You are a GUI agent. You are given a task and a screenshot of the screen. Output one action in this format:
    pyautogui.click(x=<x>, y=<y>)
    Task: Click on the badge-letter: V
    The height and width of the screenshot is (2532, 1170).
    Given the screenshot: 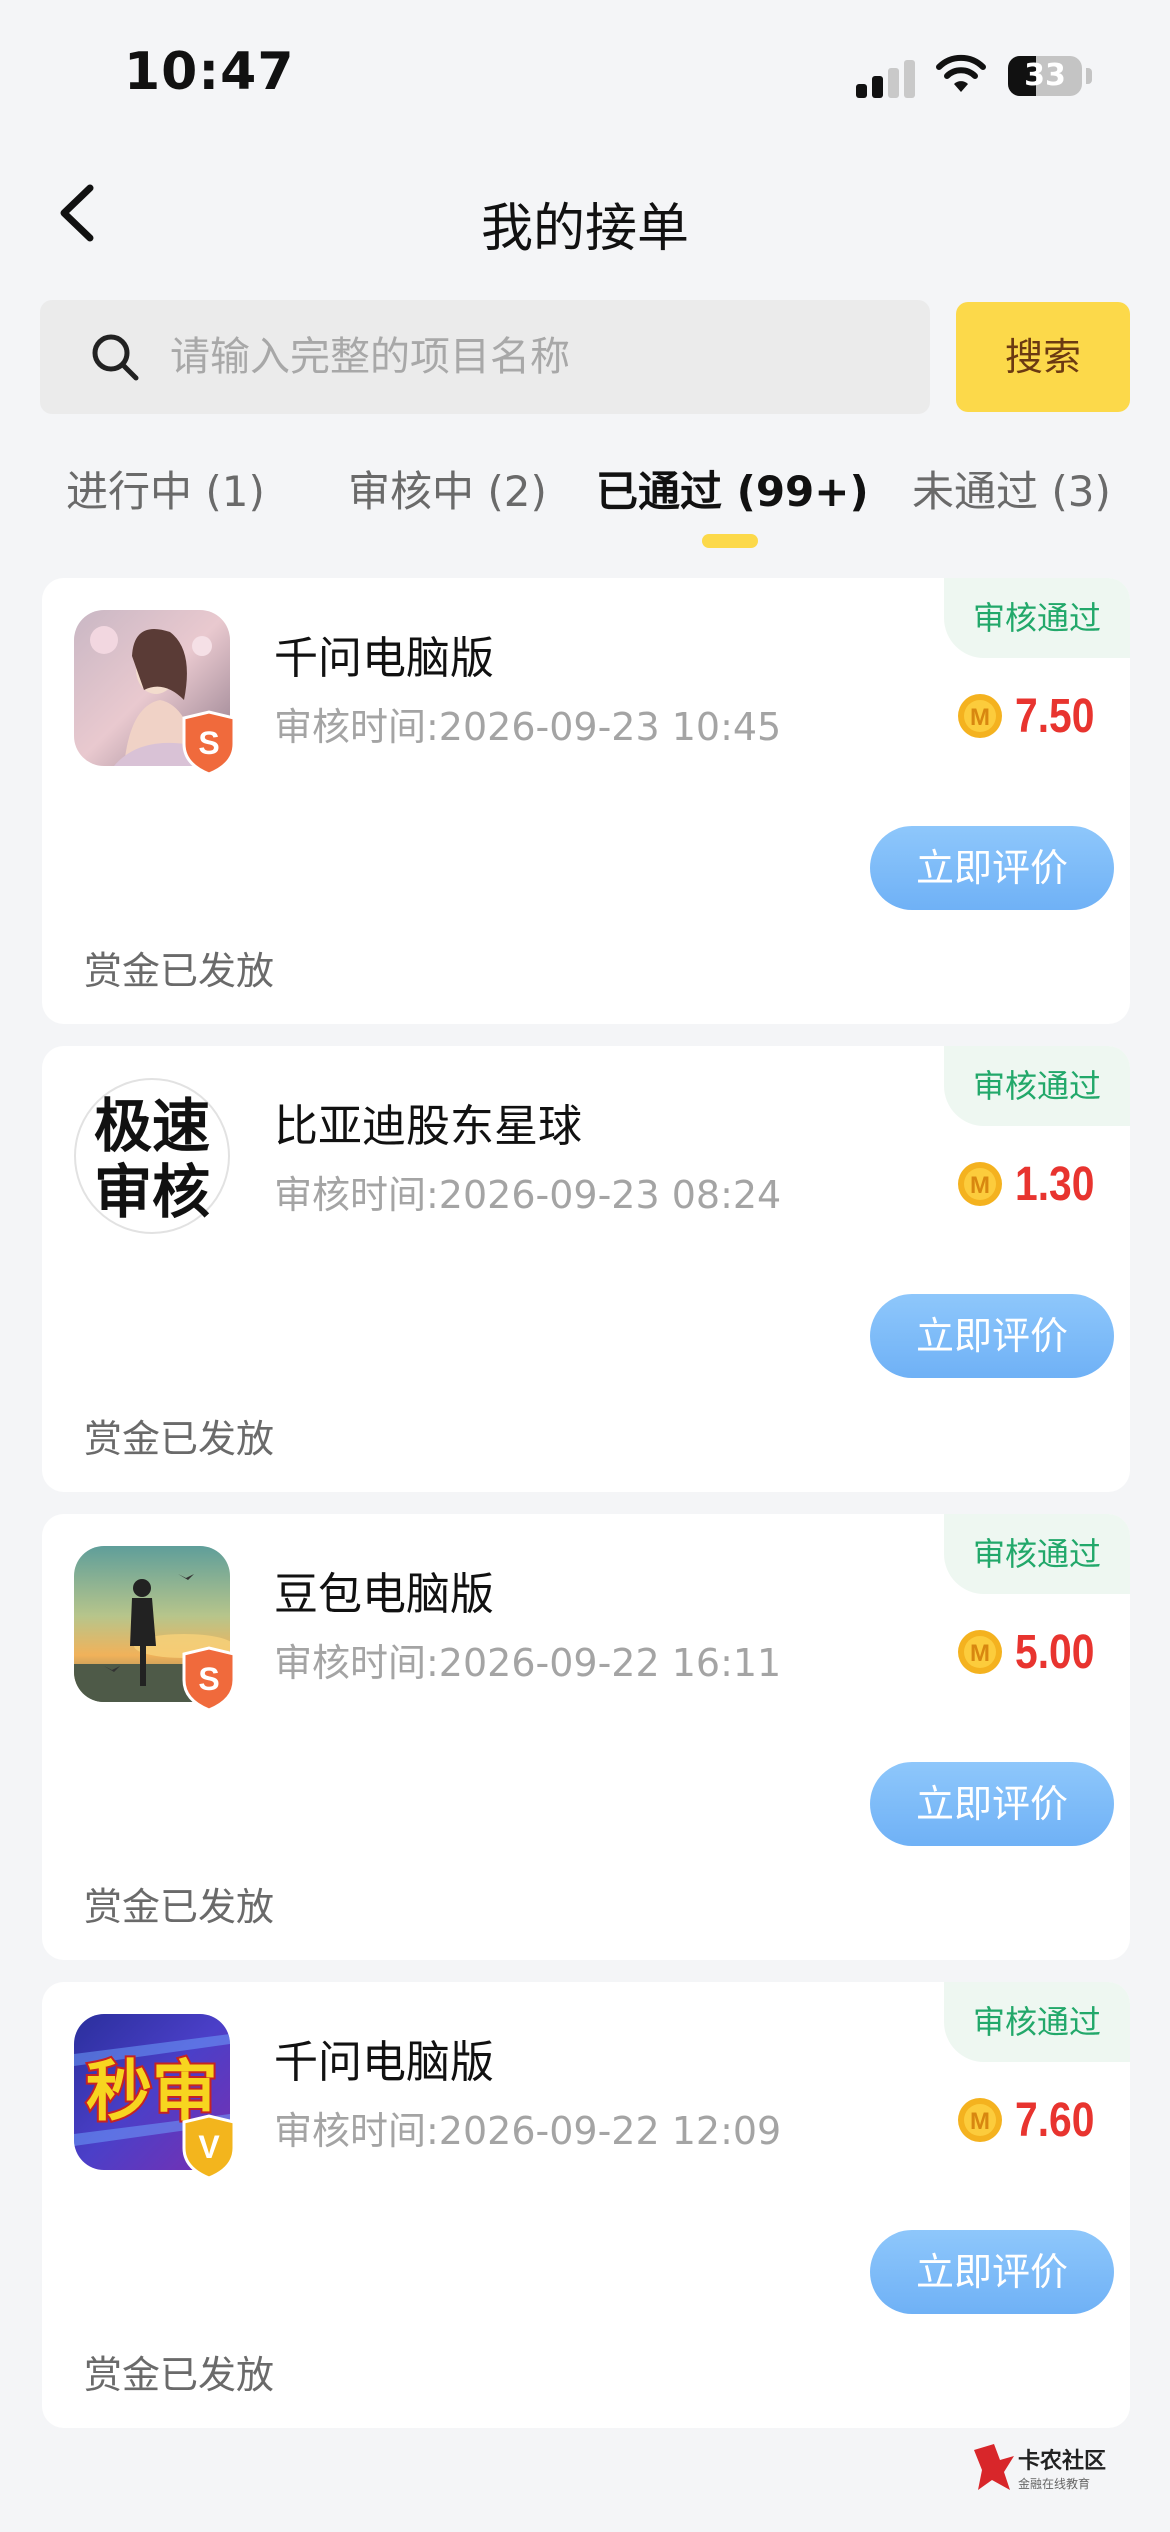 What is the action you would take?
    pyautogui.click(x=209, y=2147)
    